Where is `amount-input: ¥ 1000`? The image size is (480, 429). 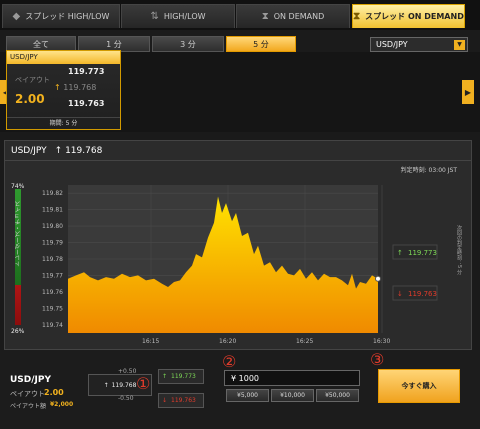 amount-input: ¥ 1000 is located at coordinates (292, 378).